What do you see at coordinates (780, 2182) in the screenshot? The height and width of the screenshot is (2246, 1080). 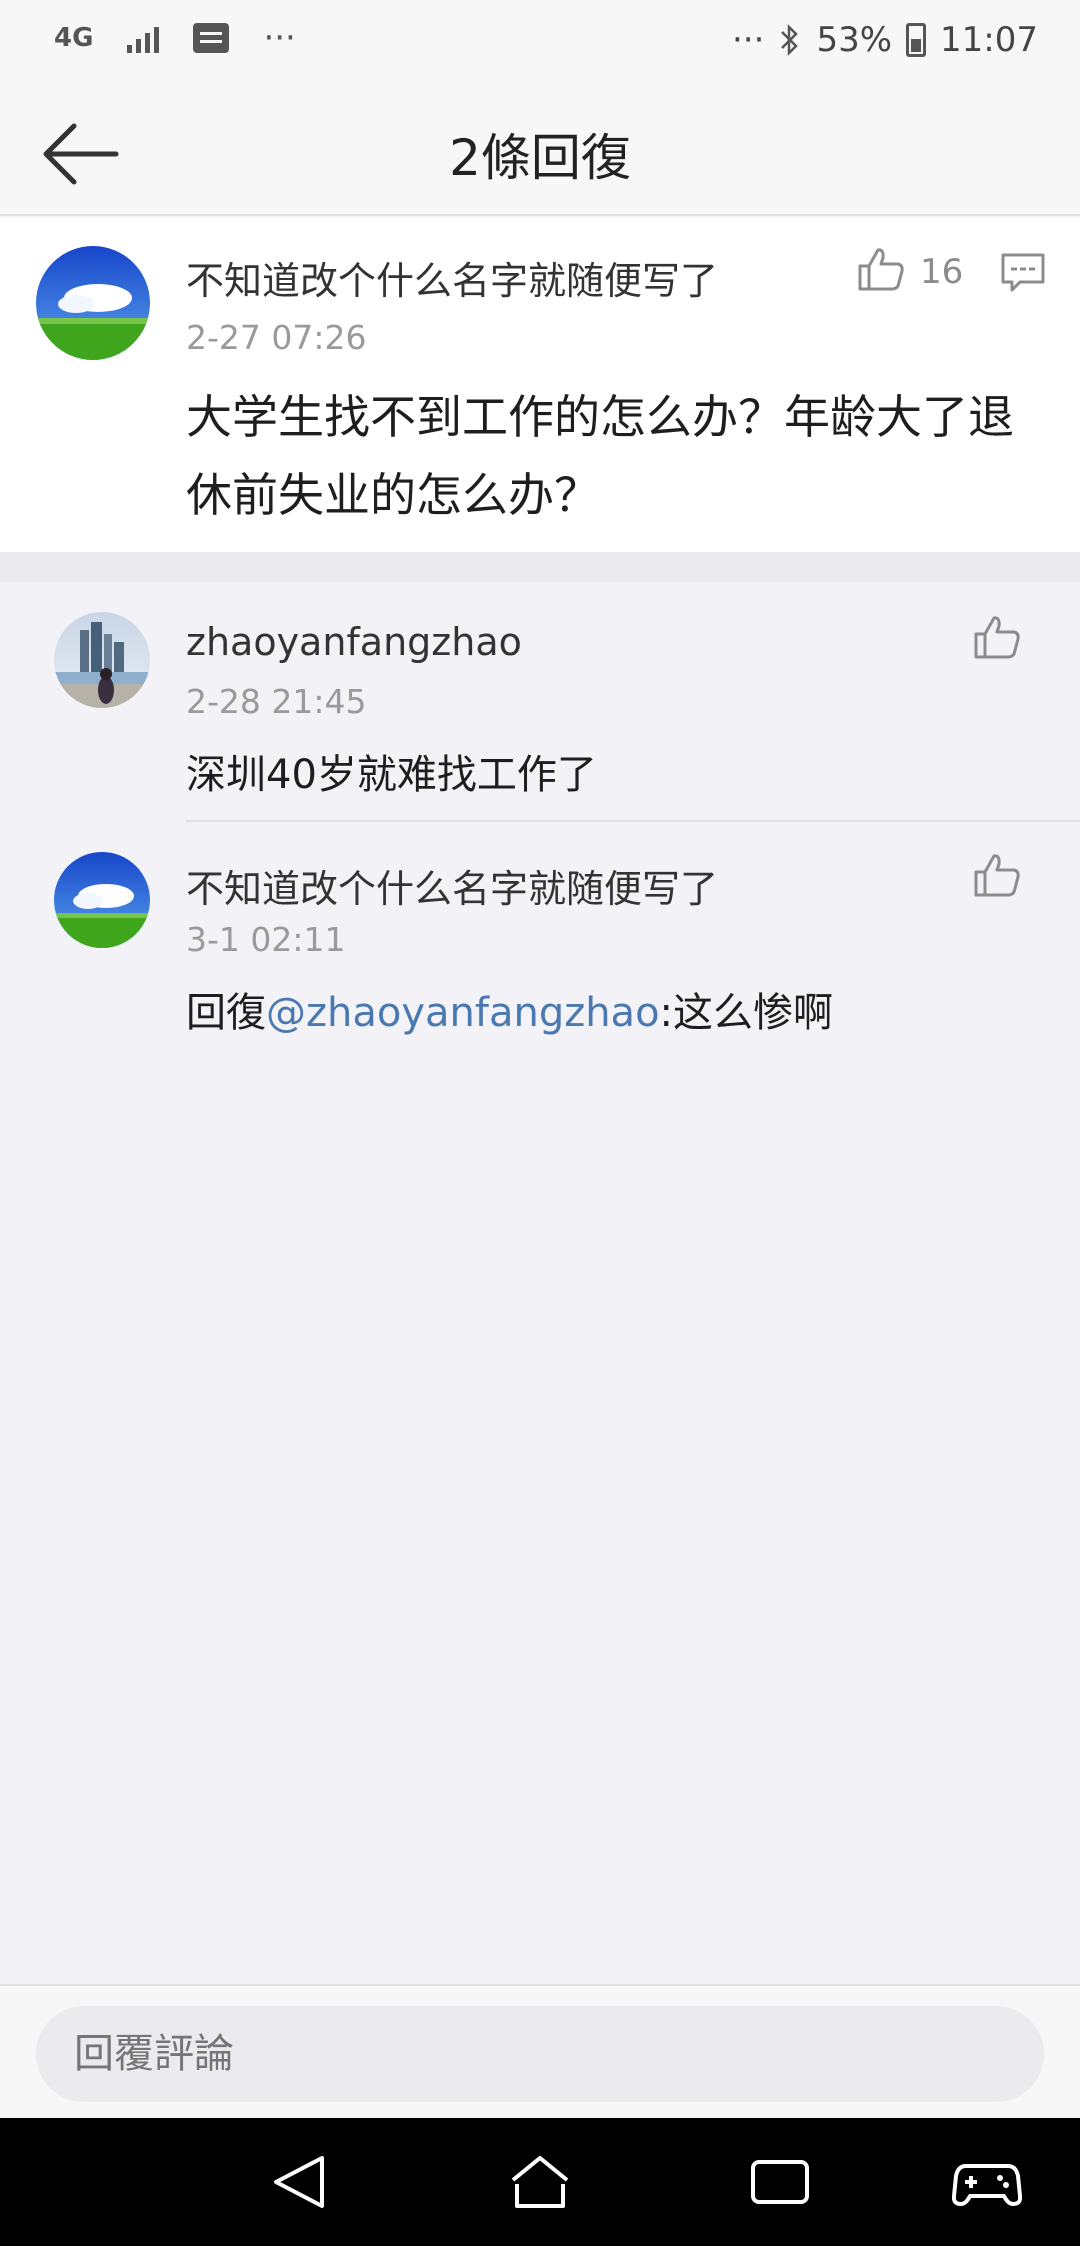 I see `recent-apps-icon` at bounding box center [780, 2182].